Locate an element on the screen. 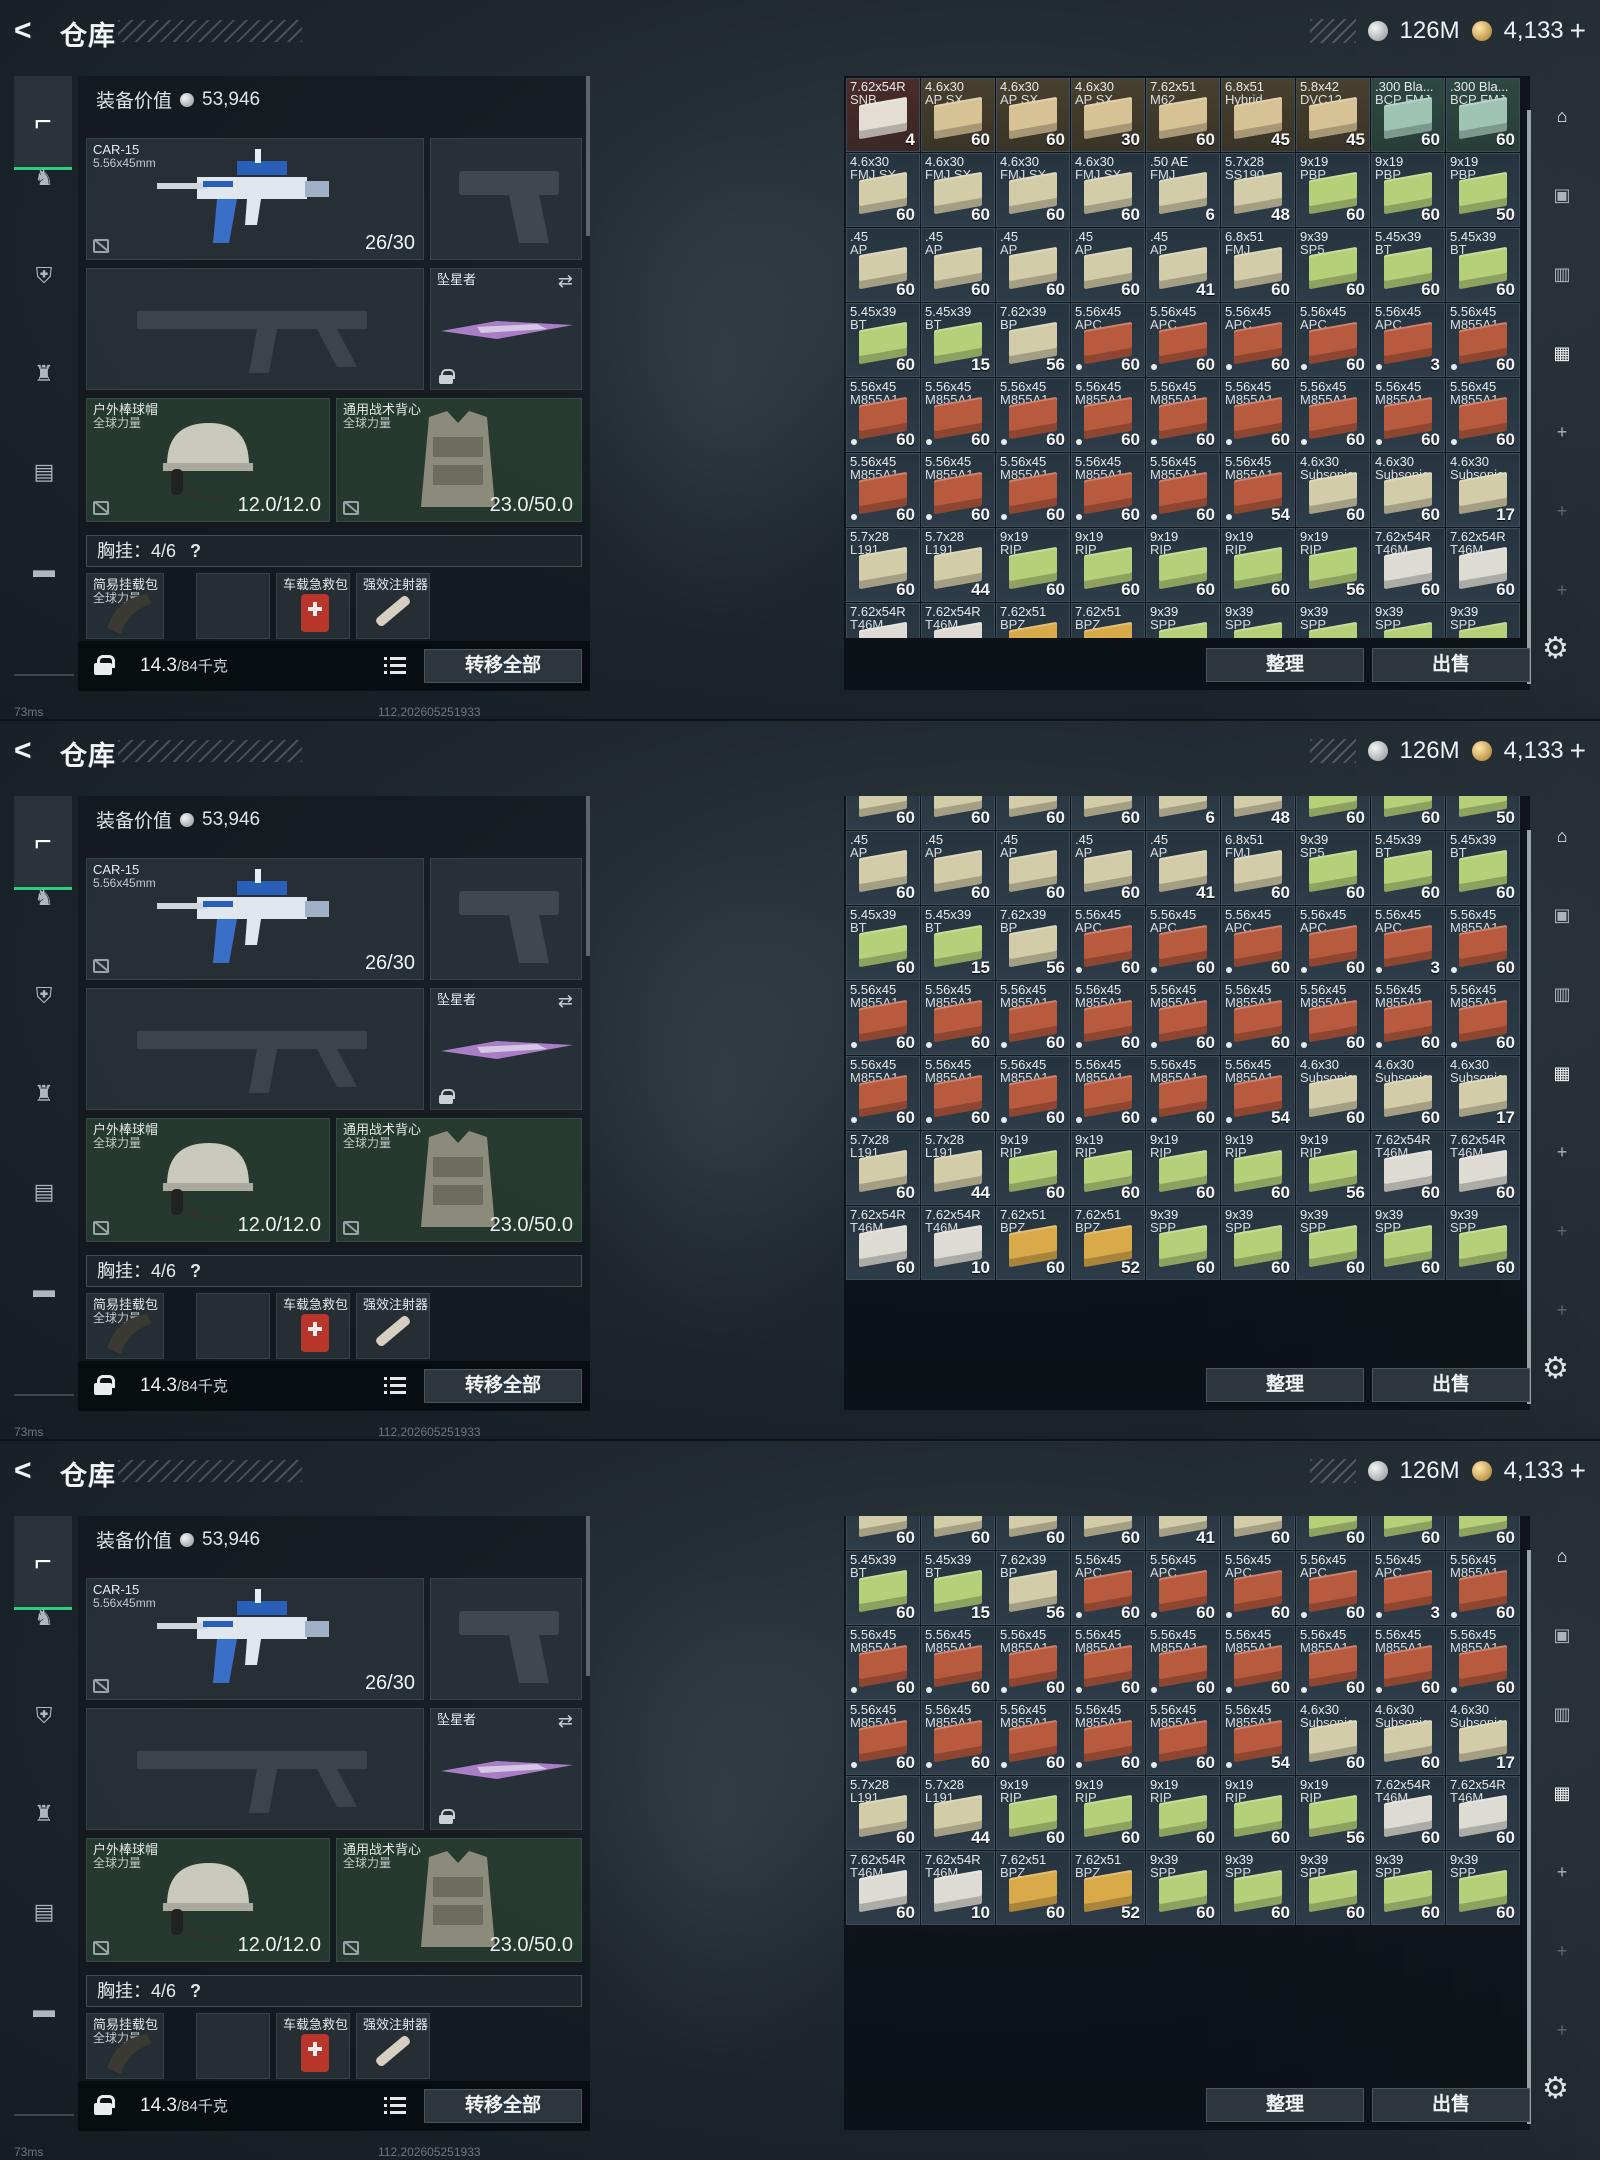 The height and width of the screenshot is (2160, 1600). ammo-item: 9x39SP560 is located at coordinates (1333, 868).